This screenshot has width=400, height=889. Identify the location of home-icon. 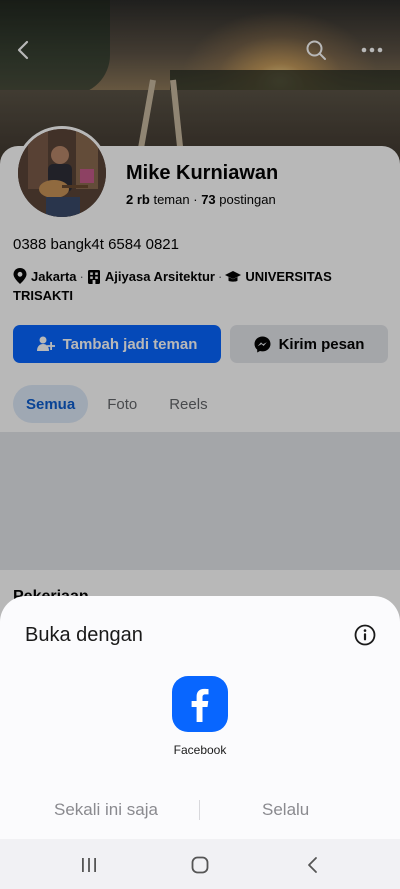
(200, 865).